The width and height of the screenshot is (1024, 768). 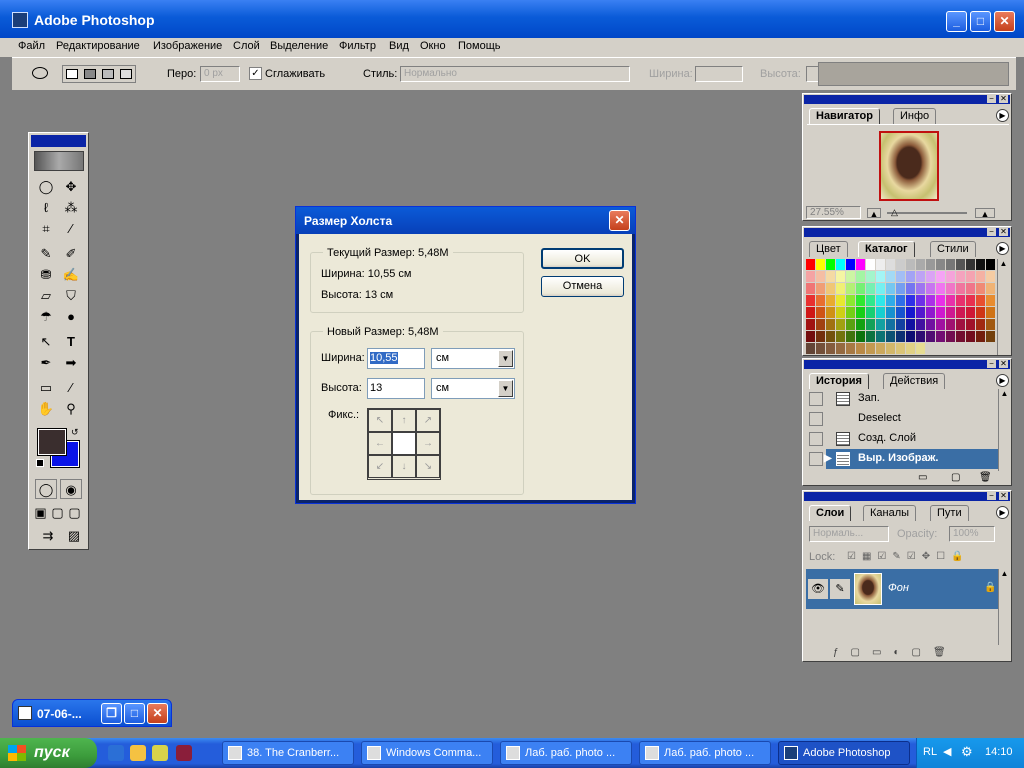 What do you see at coordinates (71, 363) in the screenshot?
I see `shape-tool-icon: ➡` at bounding box center [71, 363].